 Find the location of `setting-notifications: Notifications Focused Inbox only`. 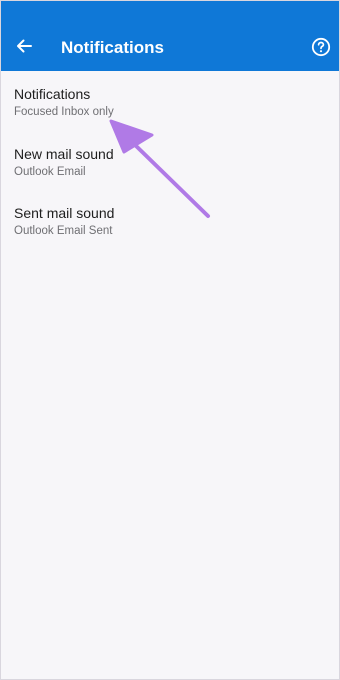

setting-notifications: Notifications Focused Inbox only is located at coordinates (170, 110).